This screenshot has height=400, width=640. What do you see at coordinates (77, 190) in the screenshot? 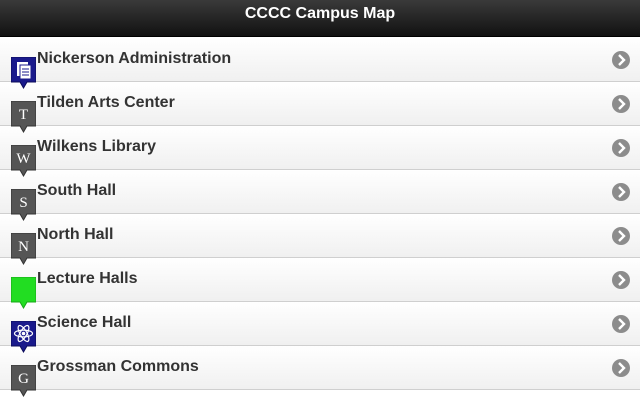
I see `list-item-label: South Hall` at bounding box center [77, 190].